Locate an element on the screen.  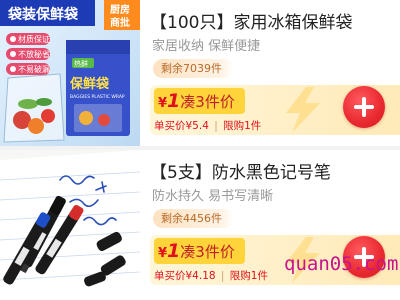
stock-badge: 剩余7039件 is located at coordinates (193, 68).